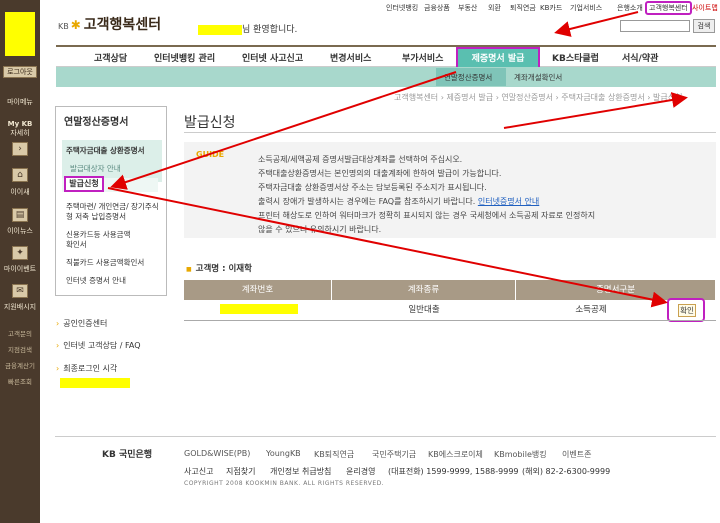  What do you see at coordinates (394, 454) in the screenshot?
I see `footer-link-housing-fund: 국민주택기금` at bounding box center [394, 454].